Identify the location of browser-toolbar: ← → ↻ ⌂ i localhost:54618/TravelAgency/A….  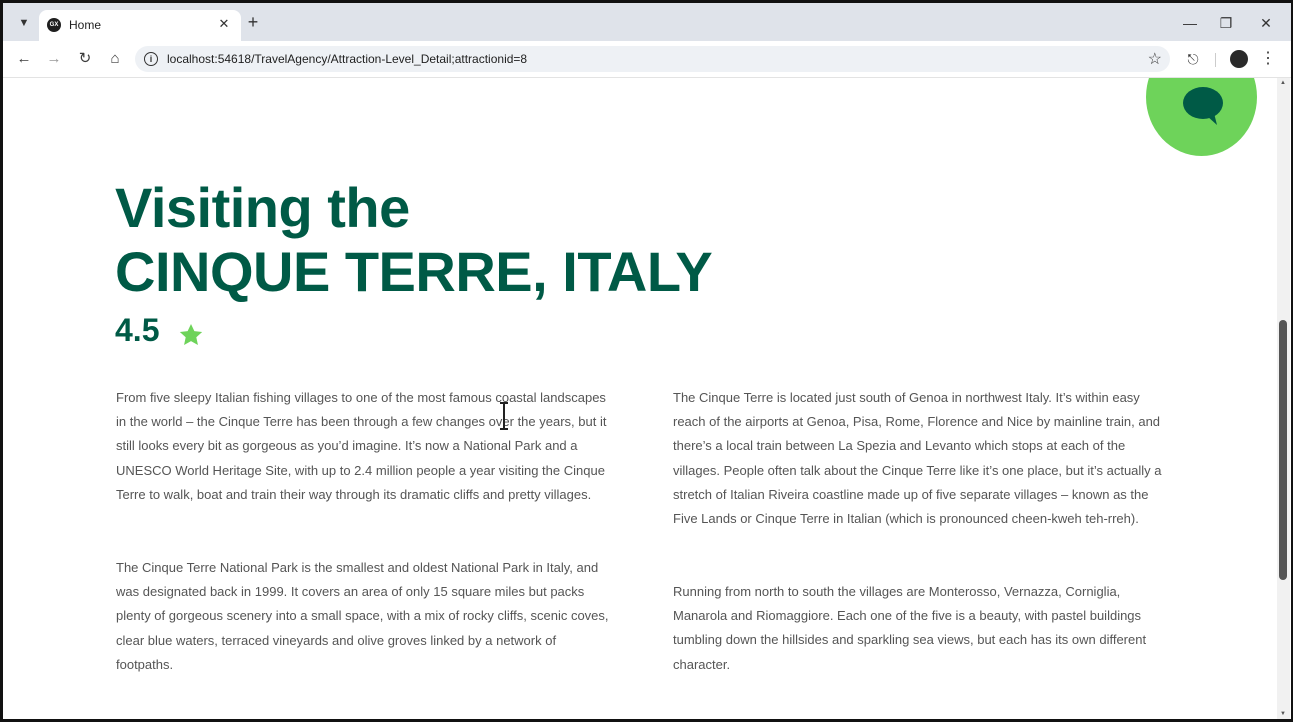
(647, 59).